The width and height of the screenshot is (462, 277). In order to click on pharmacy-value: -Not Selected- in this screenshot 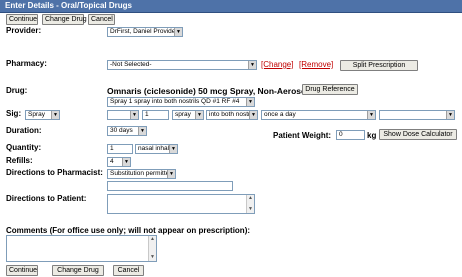, I will do `click(131, 64)`.